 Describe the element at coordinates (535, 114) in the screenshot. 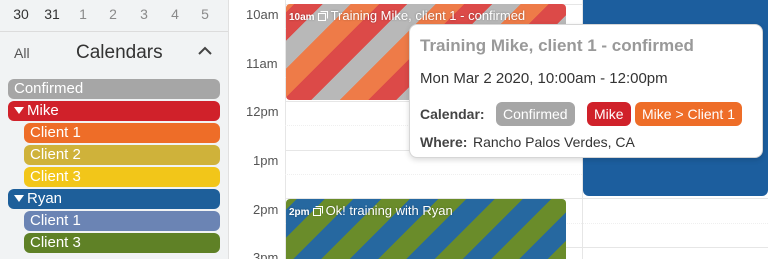

I see `calendar-chip-confirmed: Confirmed` at that location.